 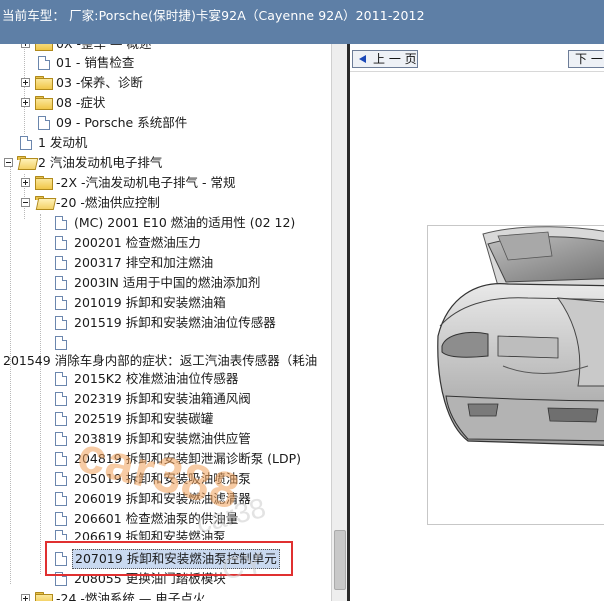 I want to click on viewer-nav-bar: 上 一 页 下 一, so click(x=477, y=58).